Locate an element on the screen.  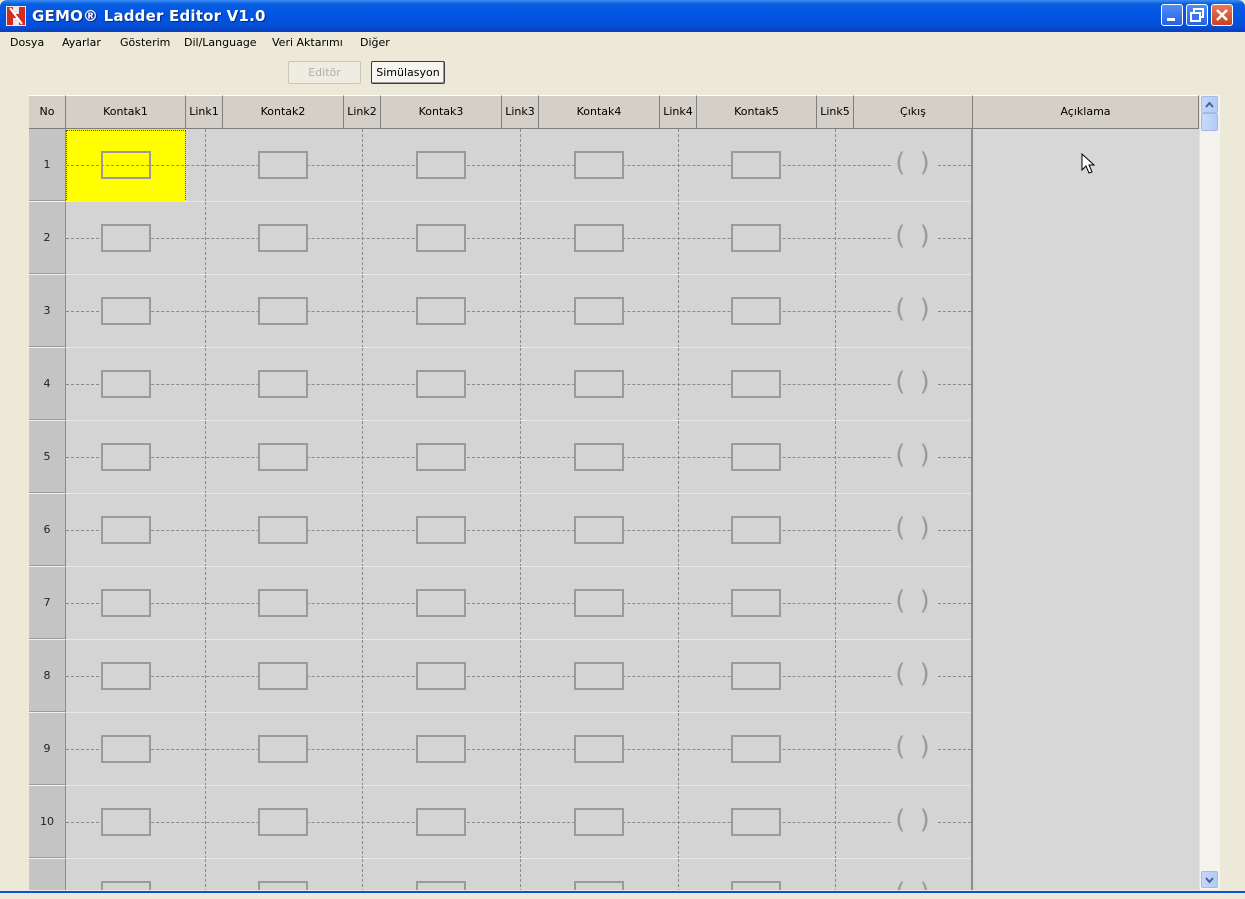
menu-dosya: Dosya is located at coordinates (27, 42).